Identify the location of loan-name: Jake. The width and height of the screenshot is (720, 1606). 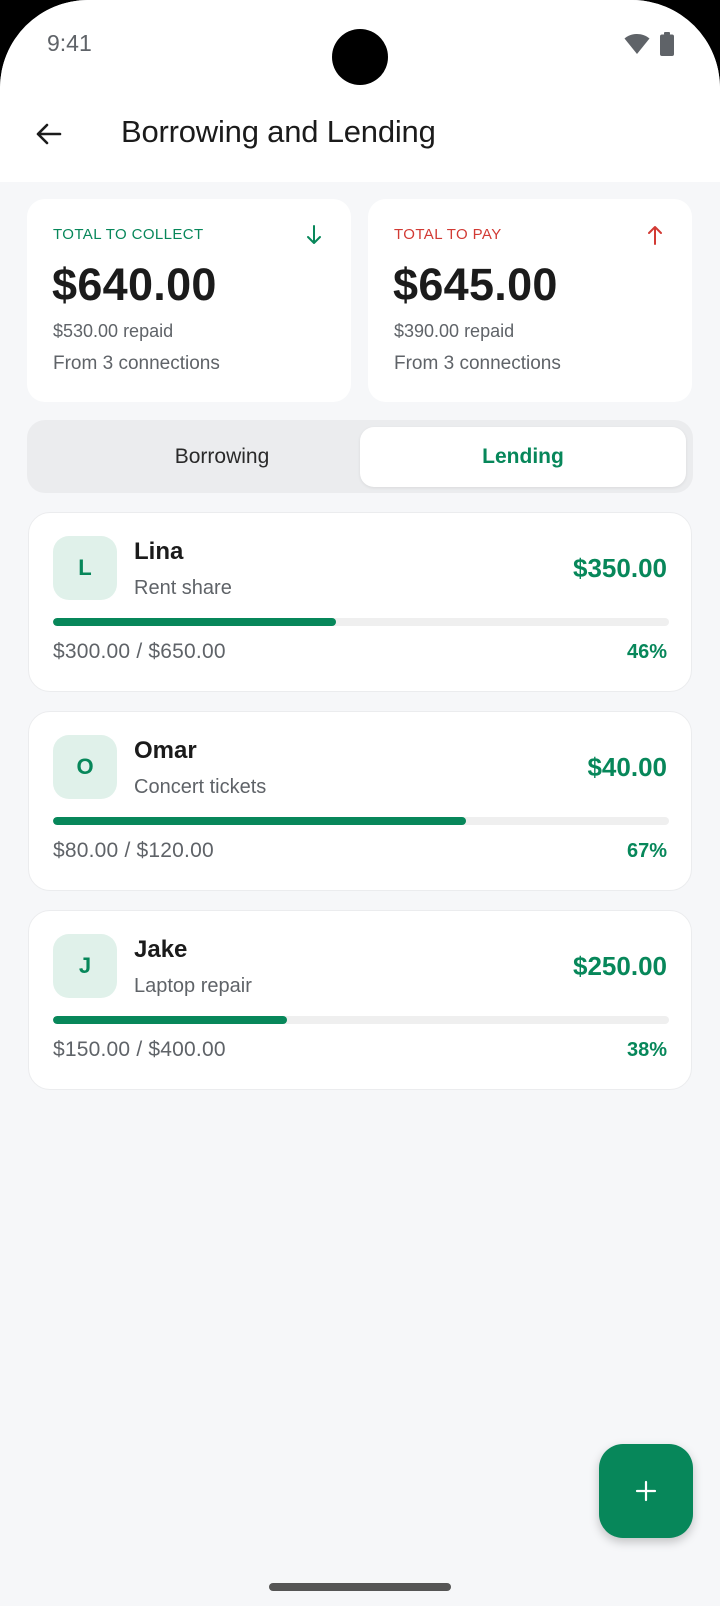
(161, 949).